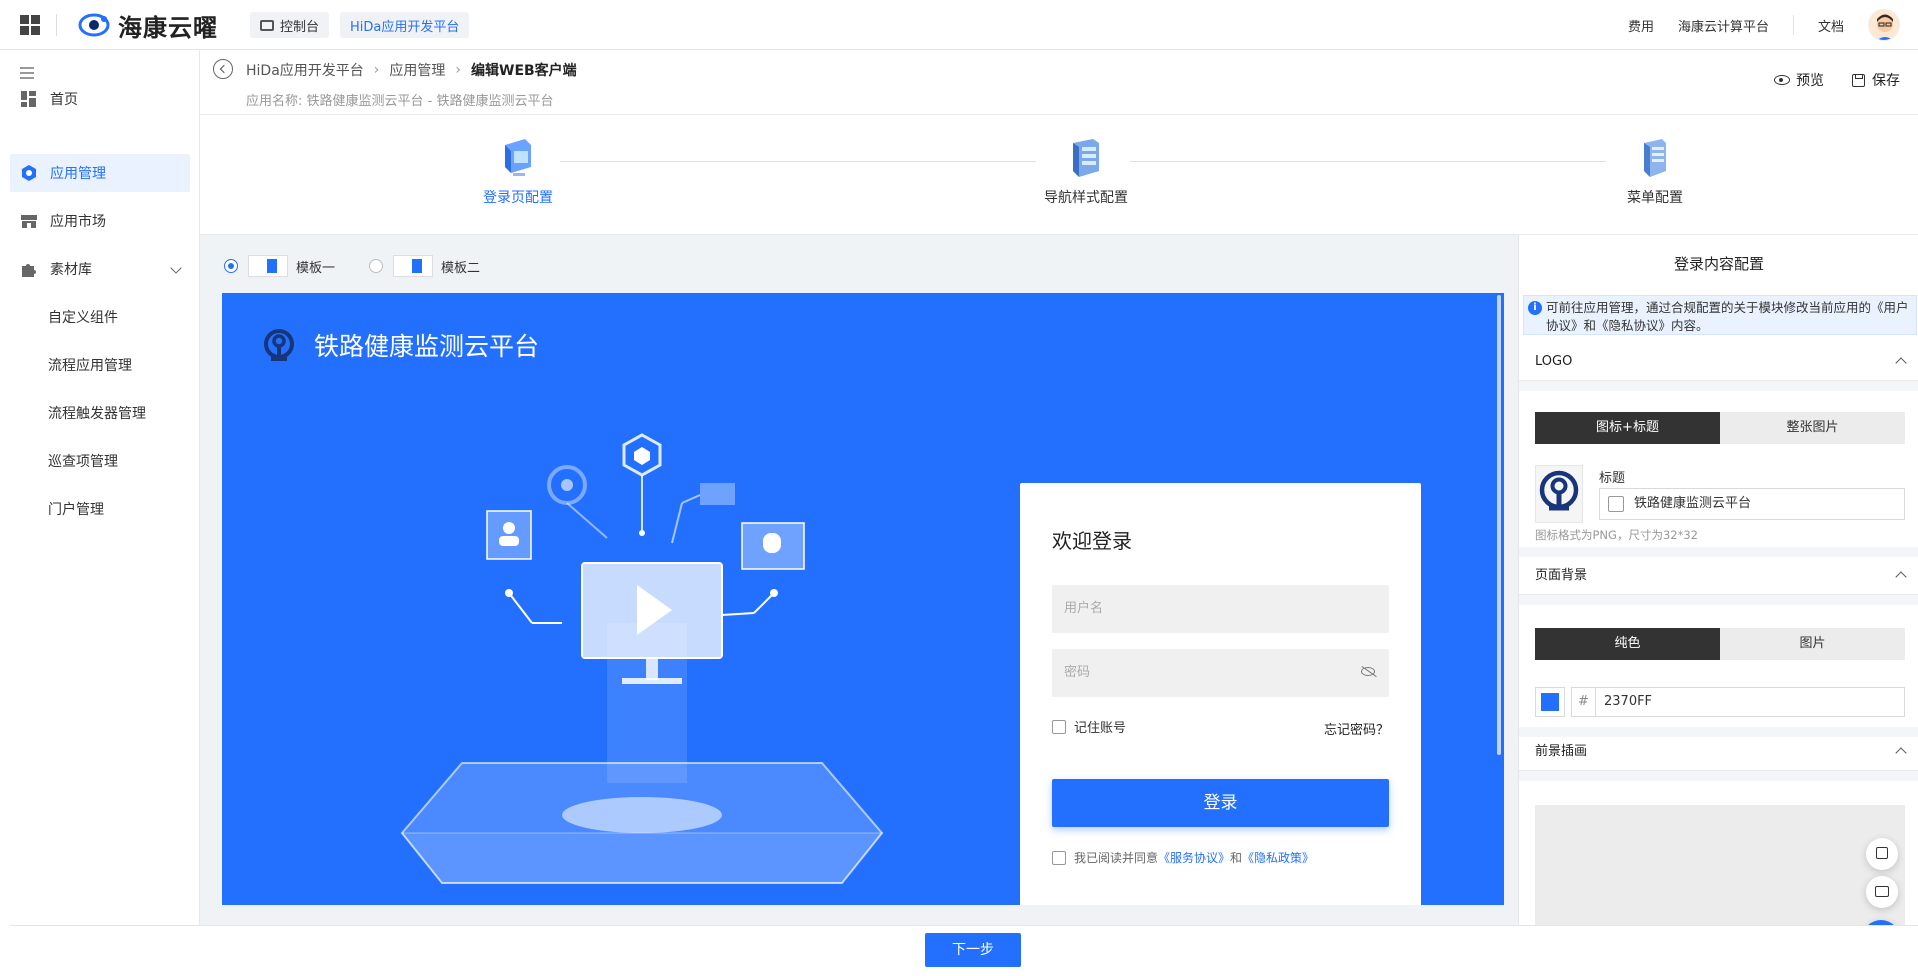 This screenshot has width=1918, height=976. Describe the element at coordinates (959, 25) in the screenshot. I see `top-bar: 海康云曜 控制台 HiDa应用开发平台 费用 海康云计算平台 文档` at that location.